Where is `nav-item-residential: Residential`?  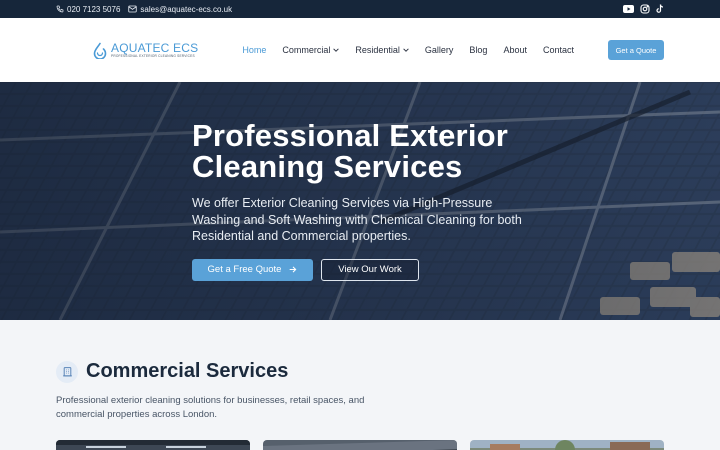 nav-item-residential: Residential is located at coordinates (382, 50).